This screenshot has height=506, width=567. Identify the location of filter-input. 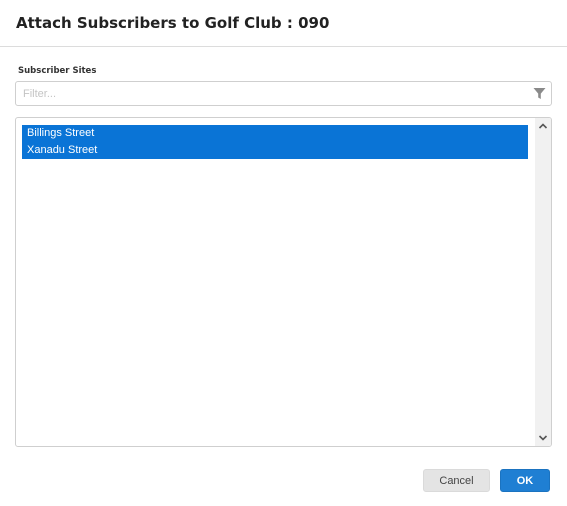
(272, 93).